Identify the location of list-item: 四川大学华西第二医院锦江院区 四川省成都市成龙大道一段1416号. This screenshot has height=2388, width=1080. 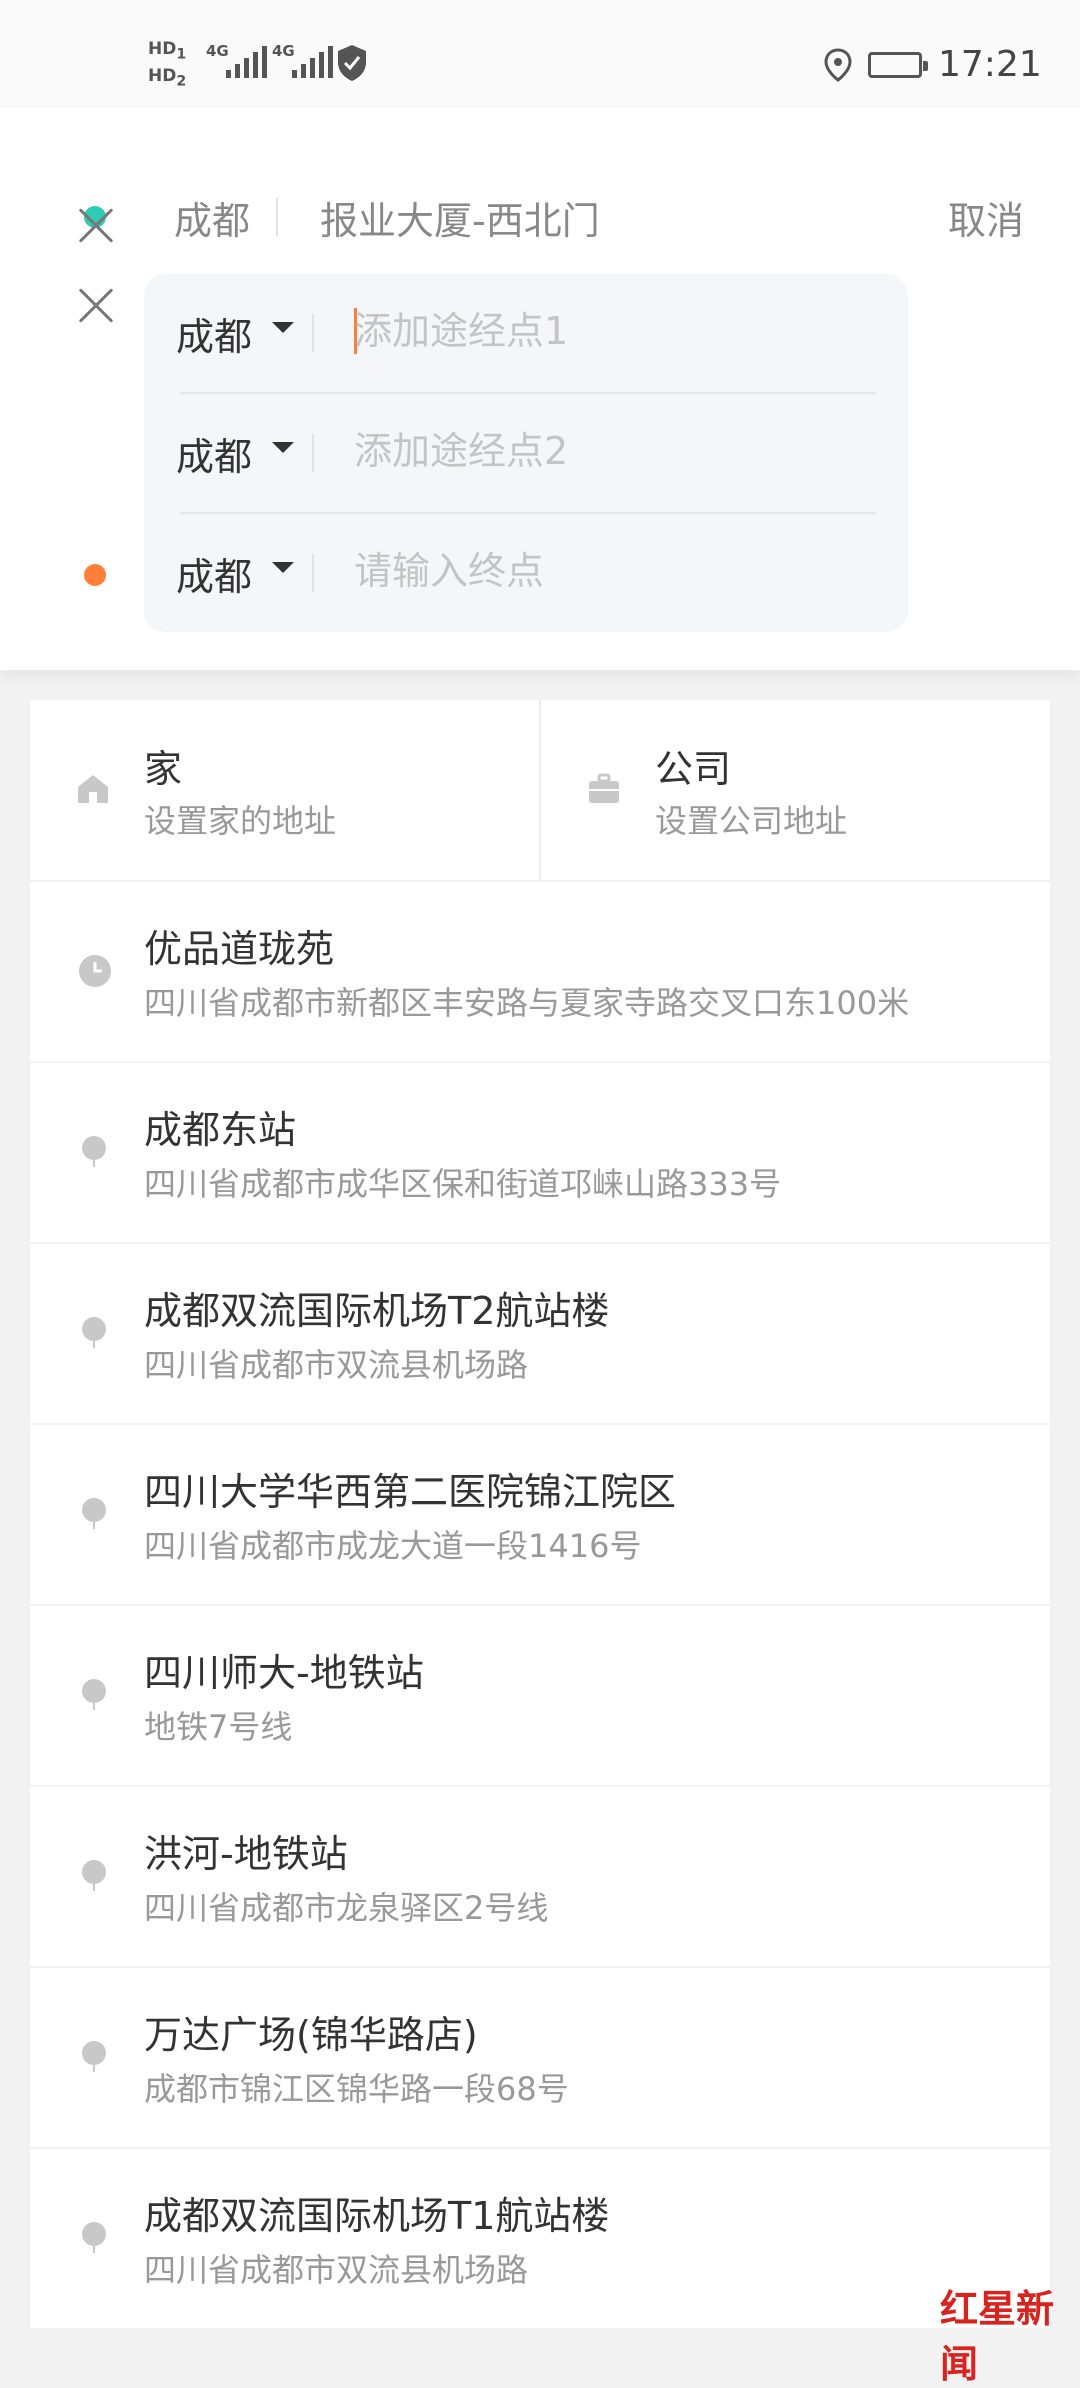
(540, 1514).